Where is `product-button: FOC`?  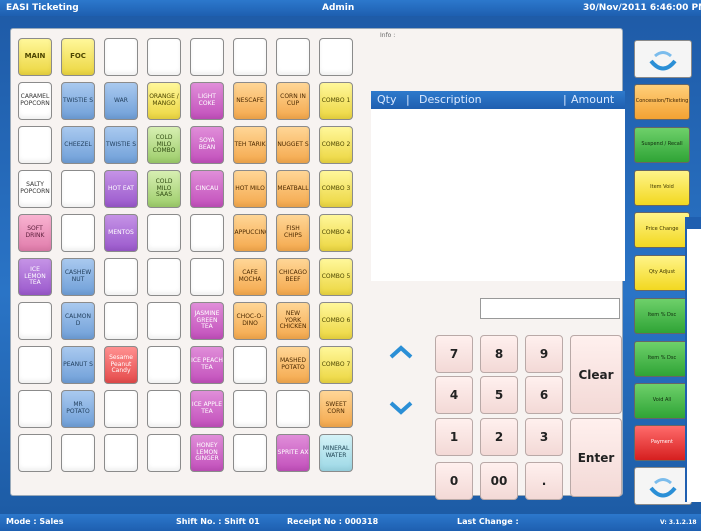 product-button: FOC is located at coordinates (78, 57).